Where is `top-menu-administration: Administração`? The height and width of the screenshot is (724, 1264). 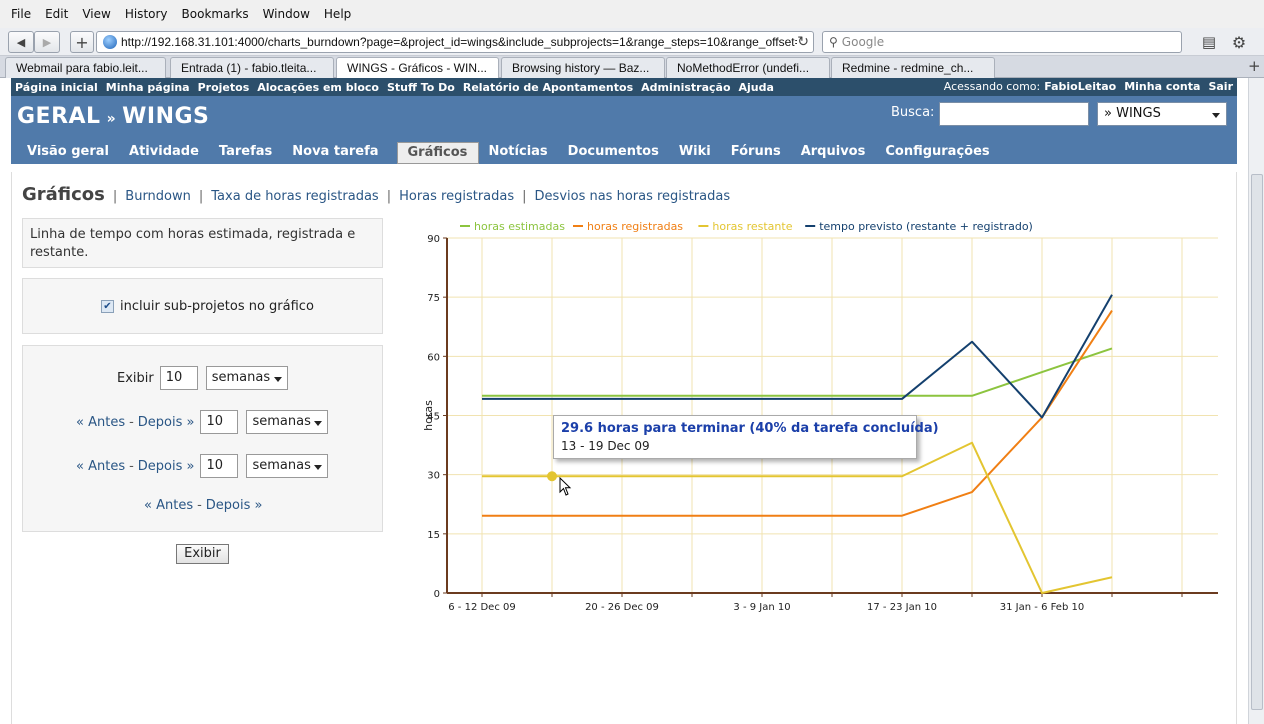 top-menu-administration: Administração is located at coordinates (685, 87).